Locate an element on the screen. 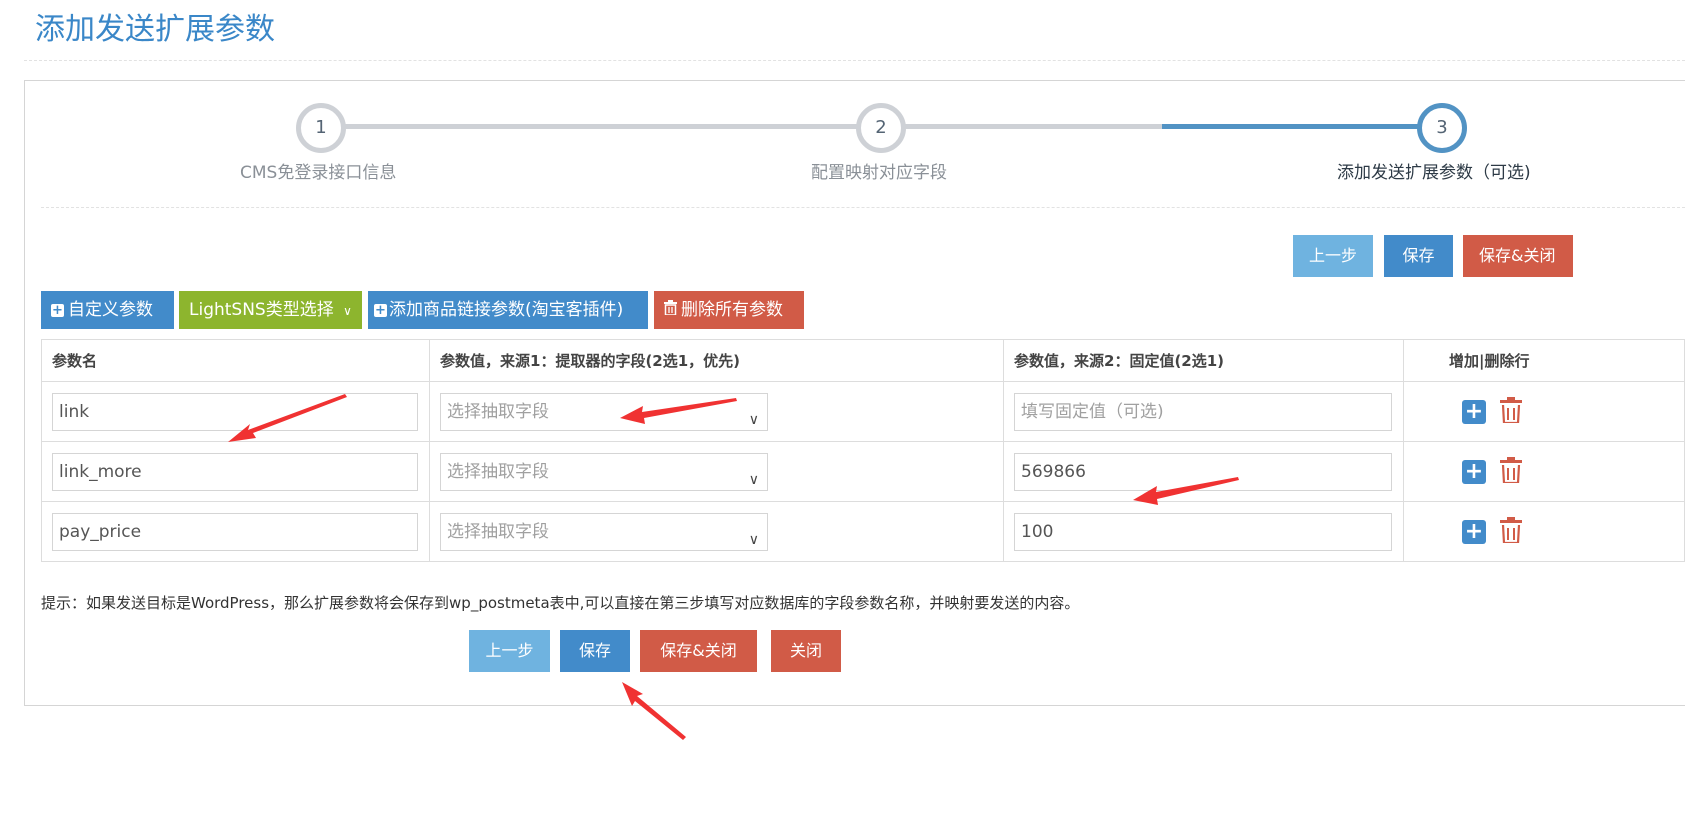  header-source-1: 参数值，来源1：提取器的字段(2选1，优先) is located at coordinates (716, 360).